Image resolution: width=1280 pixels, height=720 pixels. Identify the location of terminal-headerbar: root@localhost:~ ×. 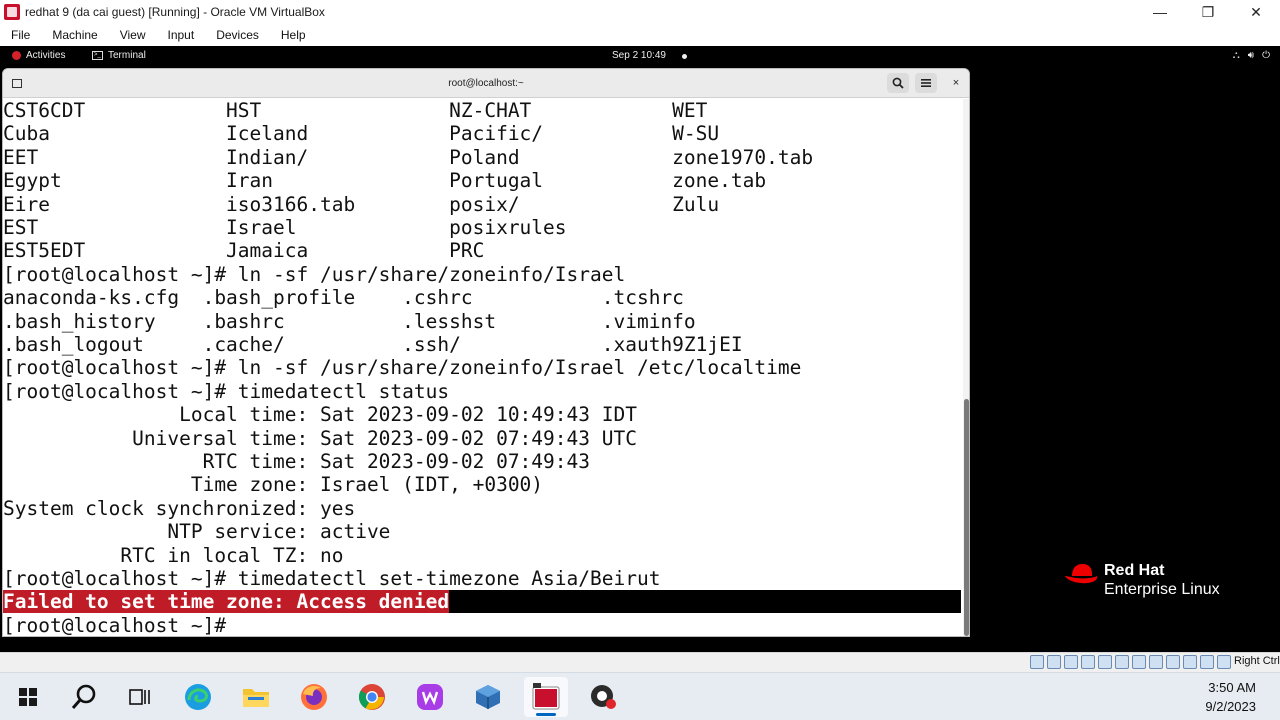
(486, 83).